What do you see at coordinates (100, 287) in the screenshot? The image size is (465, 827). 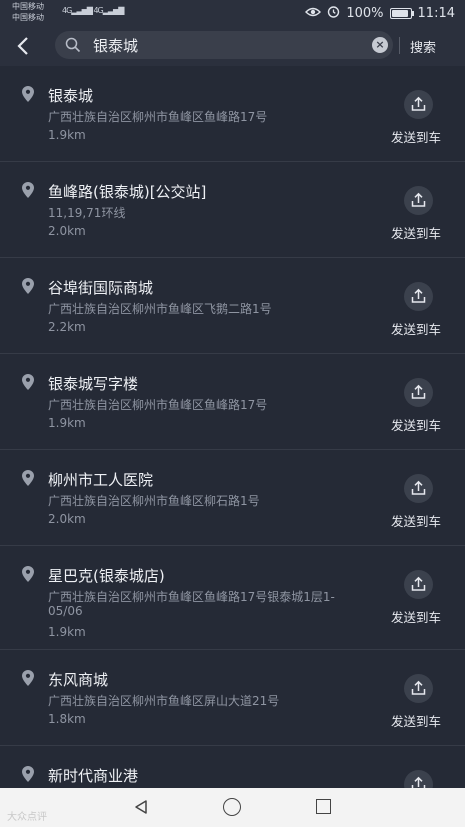 I see `result-name: 谷埠街国际商城` at bounding box center [100, 287].